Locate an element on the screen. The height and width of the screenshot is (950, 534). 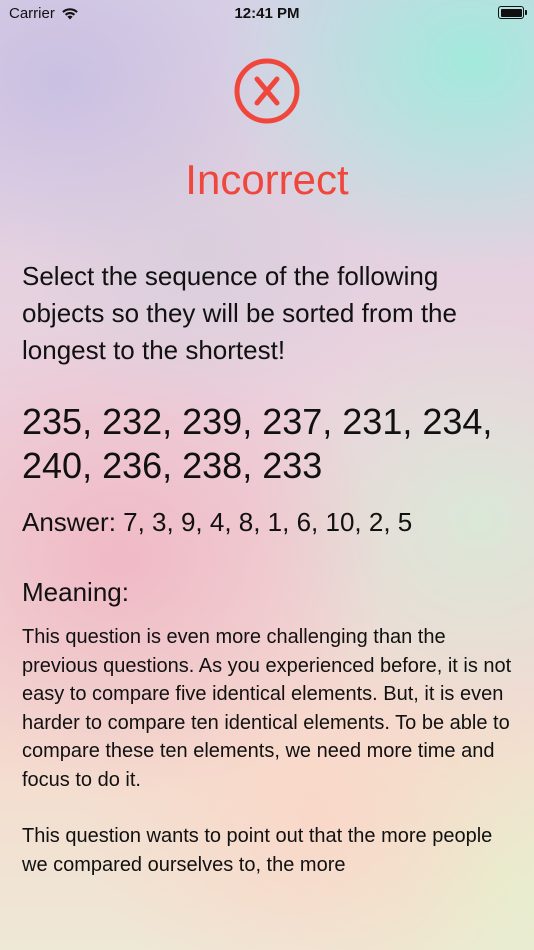
status-time: 12:41 PM is located at coordinates (267, 13).